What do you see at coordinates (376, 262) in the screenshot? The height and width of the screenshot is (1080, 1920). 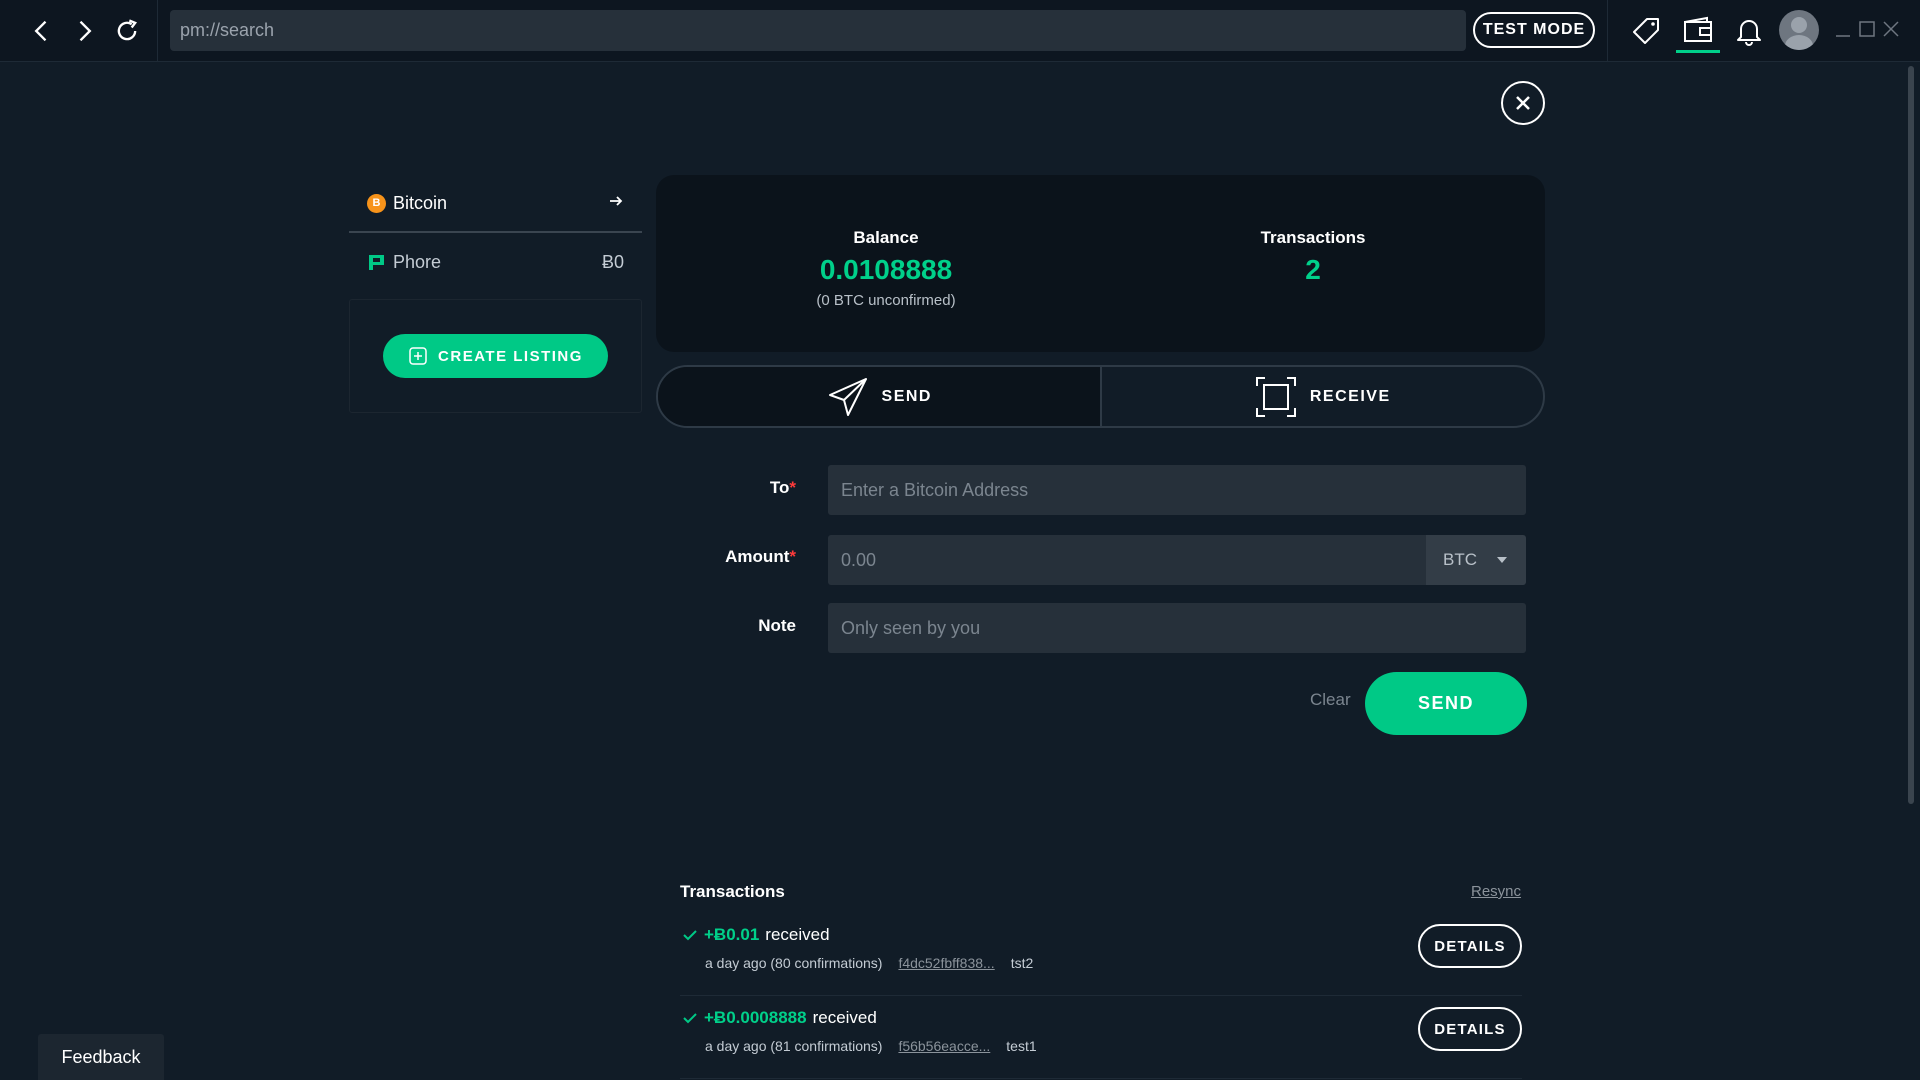 I see `phore-icon` at bounding box center [376, 262].